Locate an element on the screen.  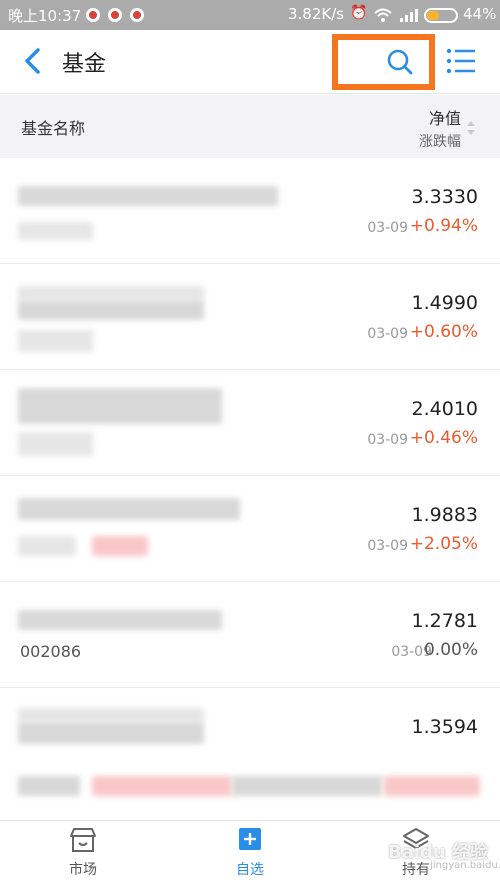
watermark-url: jingyan.baidu.com is located at coordinates (465, 865).